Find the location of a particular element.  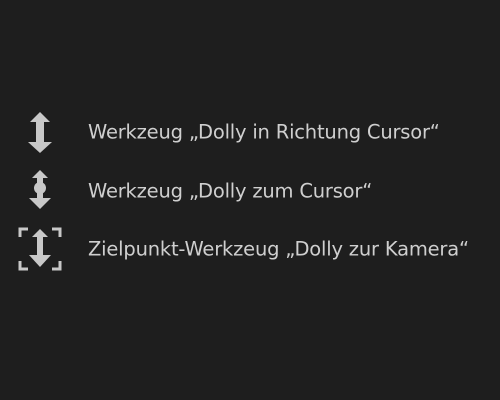

dolly-with-cursor-icon is located at coordinates (40, 191).